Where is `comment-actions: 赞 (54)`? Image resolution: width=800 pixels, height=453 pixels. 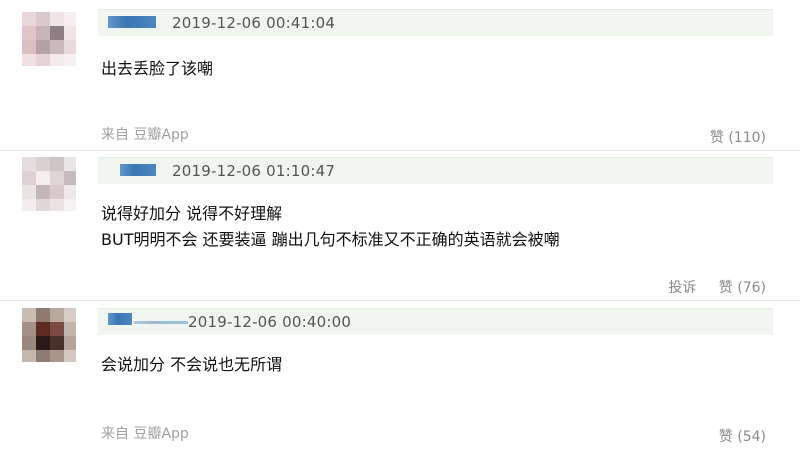
comment-actions: 赞 (54) is located at coordinates (733, 436).